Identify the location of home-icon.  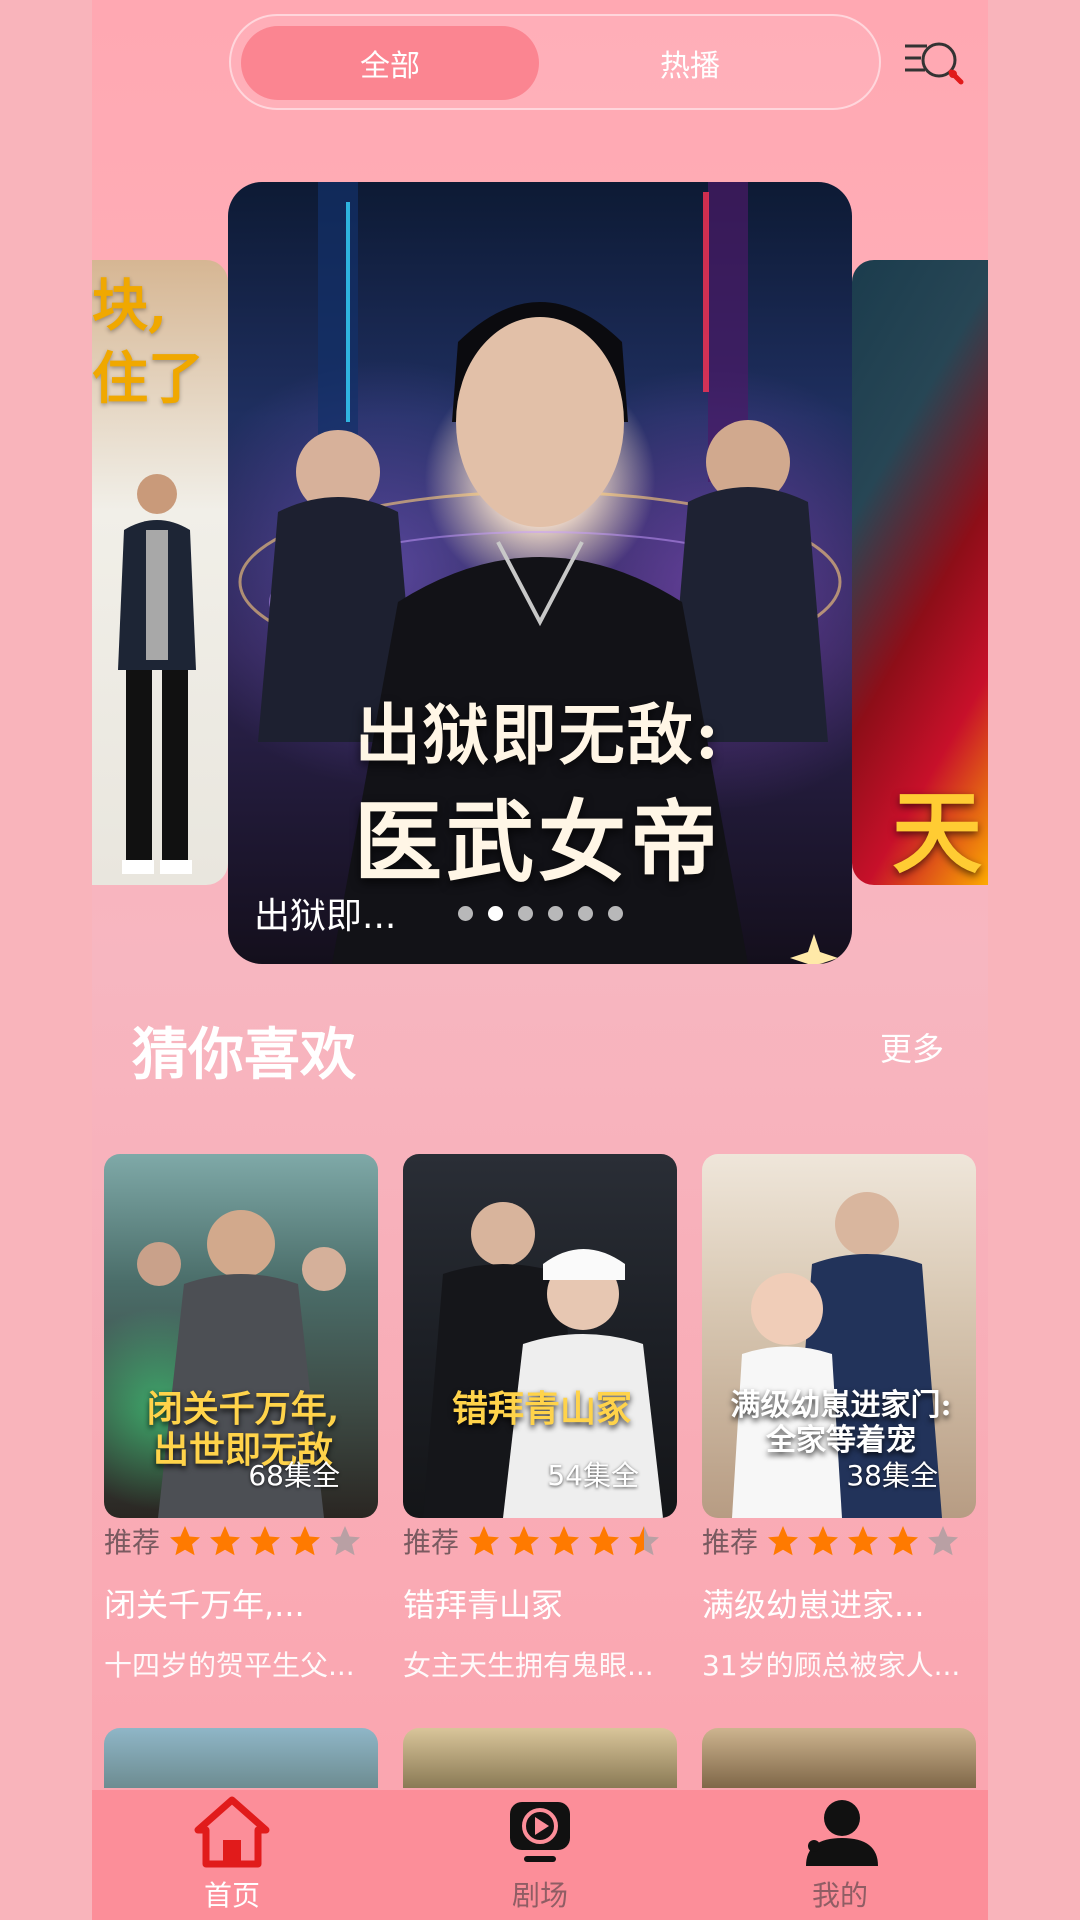
(232, 1832).